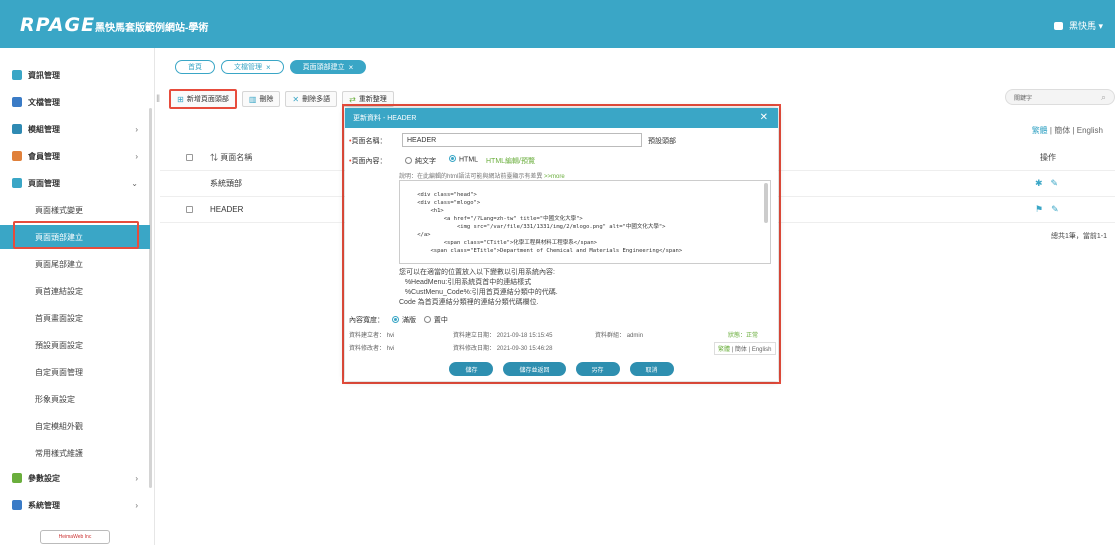  I want to click on lang-others: 簡体 | English, so click(753, 350).